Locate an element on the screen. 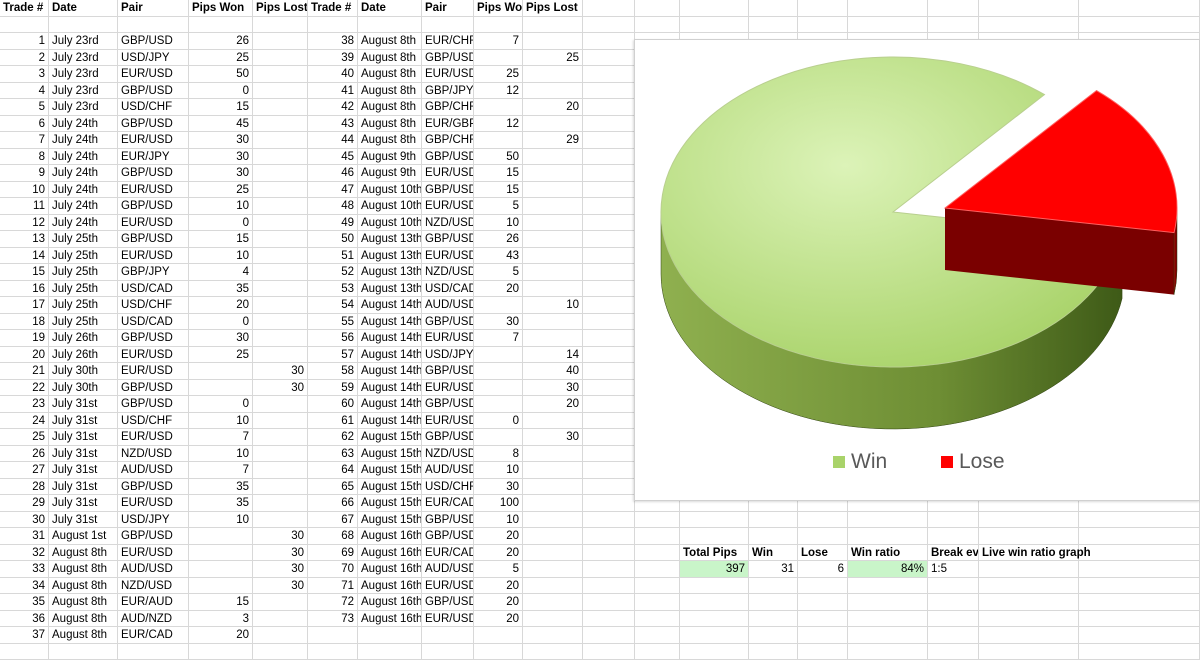 This screenshot has height=660, width=1200. trade-cell: 54 is located at coordinates (333, 305).